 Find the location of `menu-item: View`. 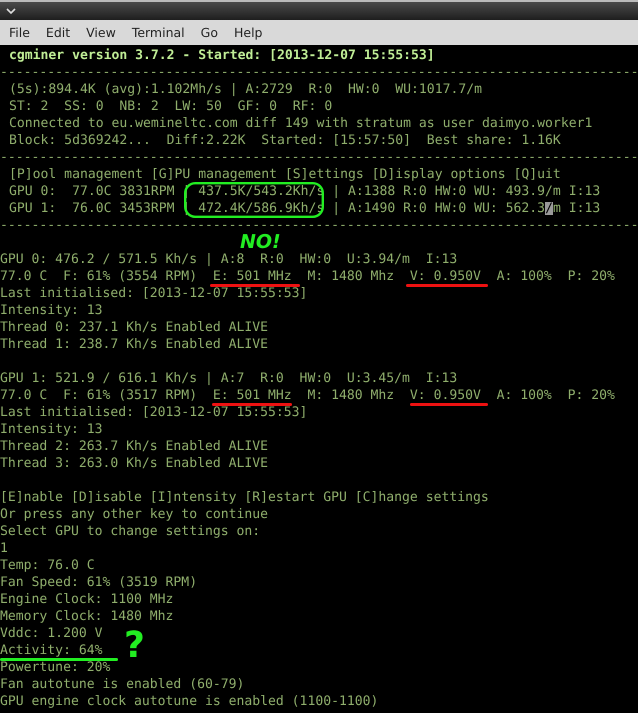

menu-item: View is located at coordinates (101, 32).